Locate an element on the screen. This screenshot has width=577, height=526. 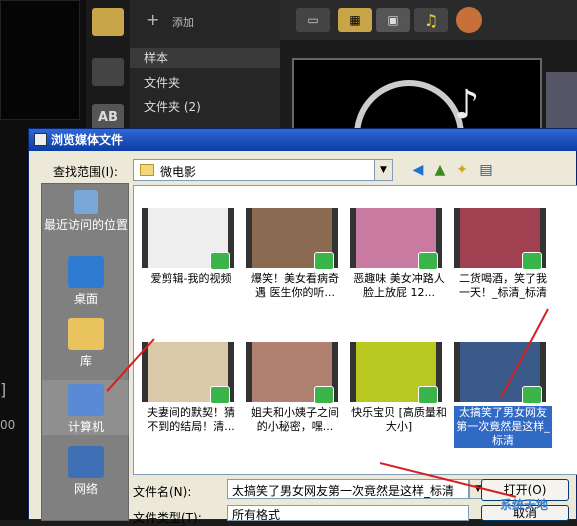
place-library: 库 is located at coordinates (86, 343).